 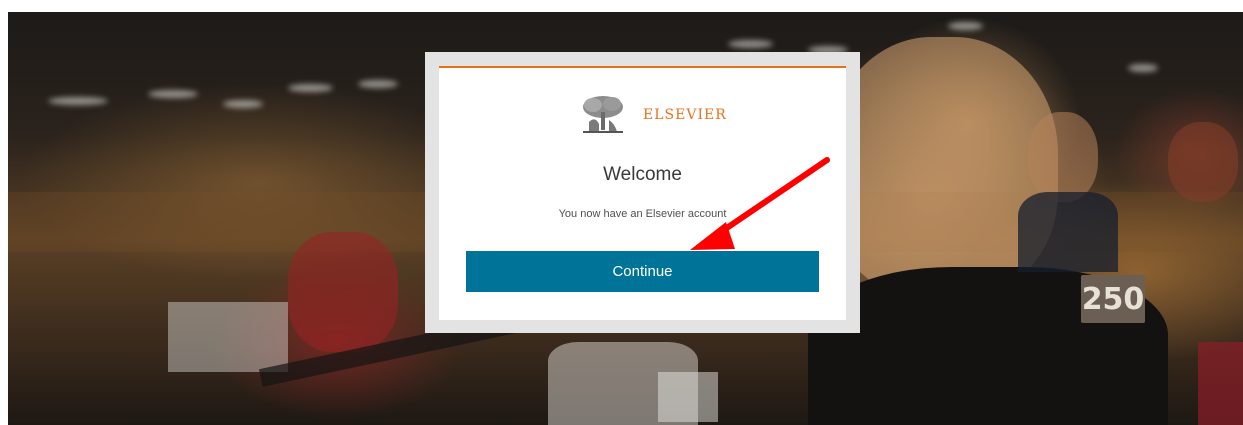 What do you see at coordinates (603, 115) in the screenshot?
I see `elsevier-tree-icon` at bounding box center [603, 115].